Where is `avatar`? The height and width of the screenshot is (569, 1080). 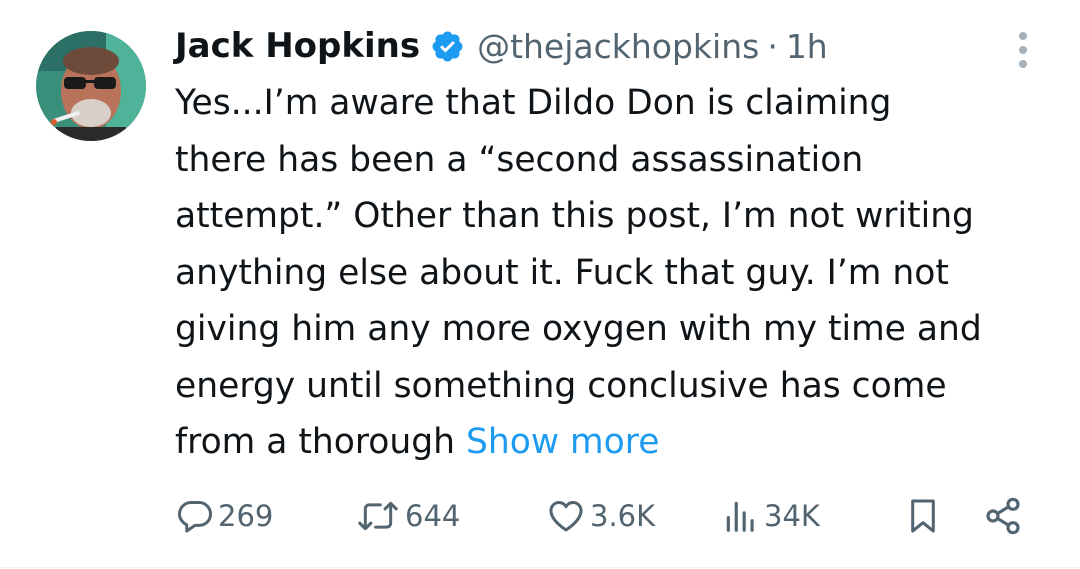 avatar is located at coordinates (91, 86).